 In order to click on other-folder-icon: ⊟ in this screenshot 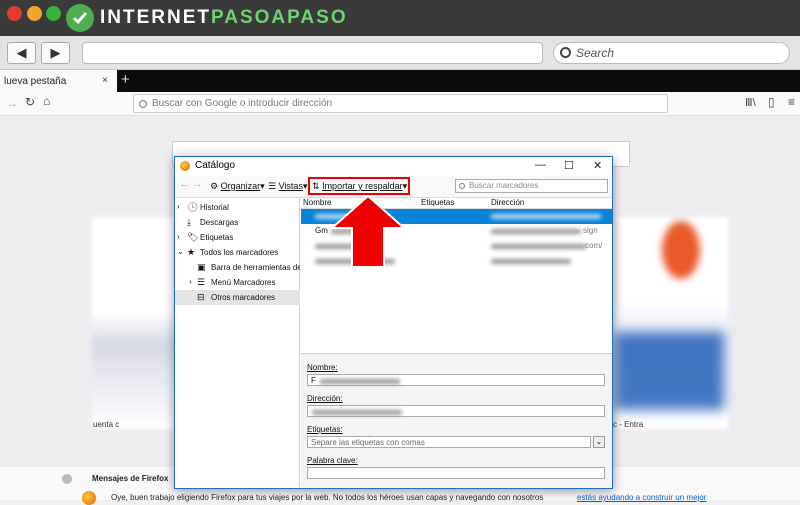, I will do `click(201, 297)`.